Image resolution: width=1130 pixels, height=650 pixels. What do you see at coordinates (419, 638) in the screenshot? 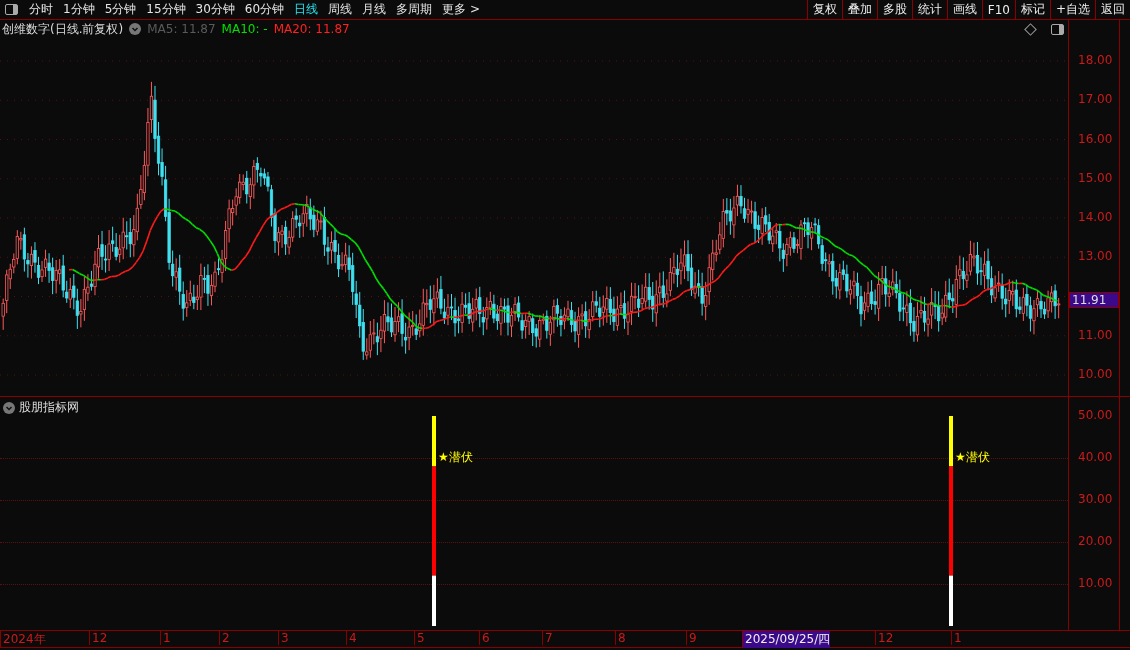
I see `date-label: 5` at bounding box center [419, 638].